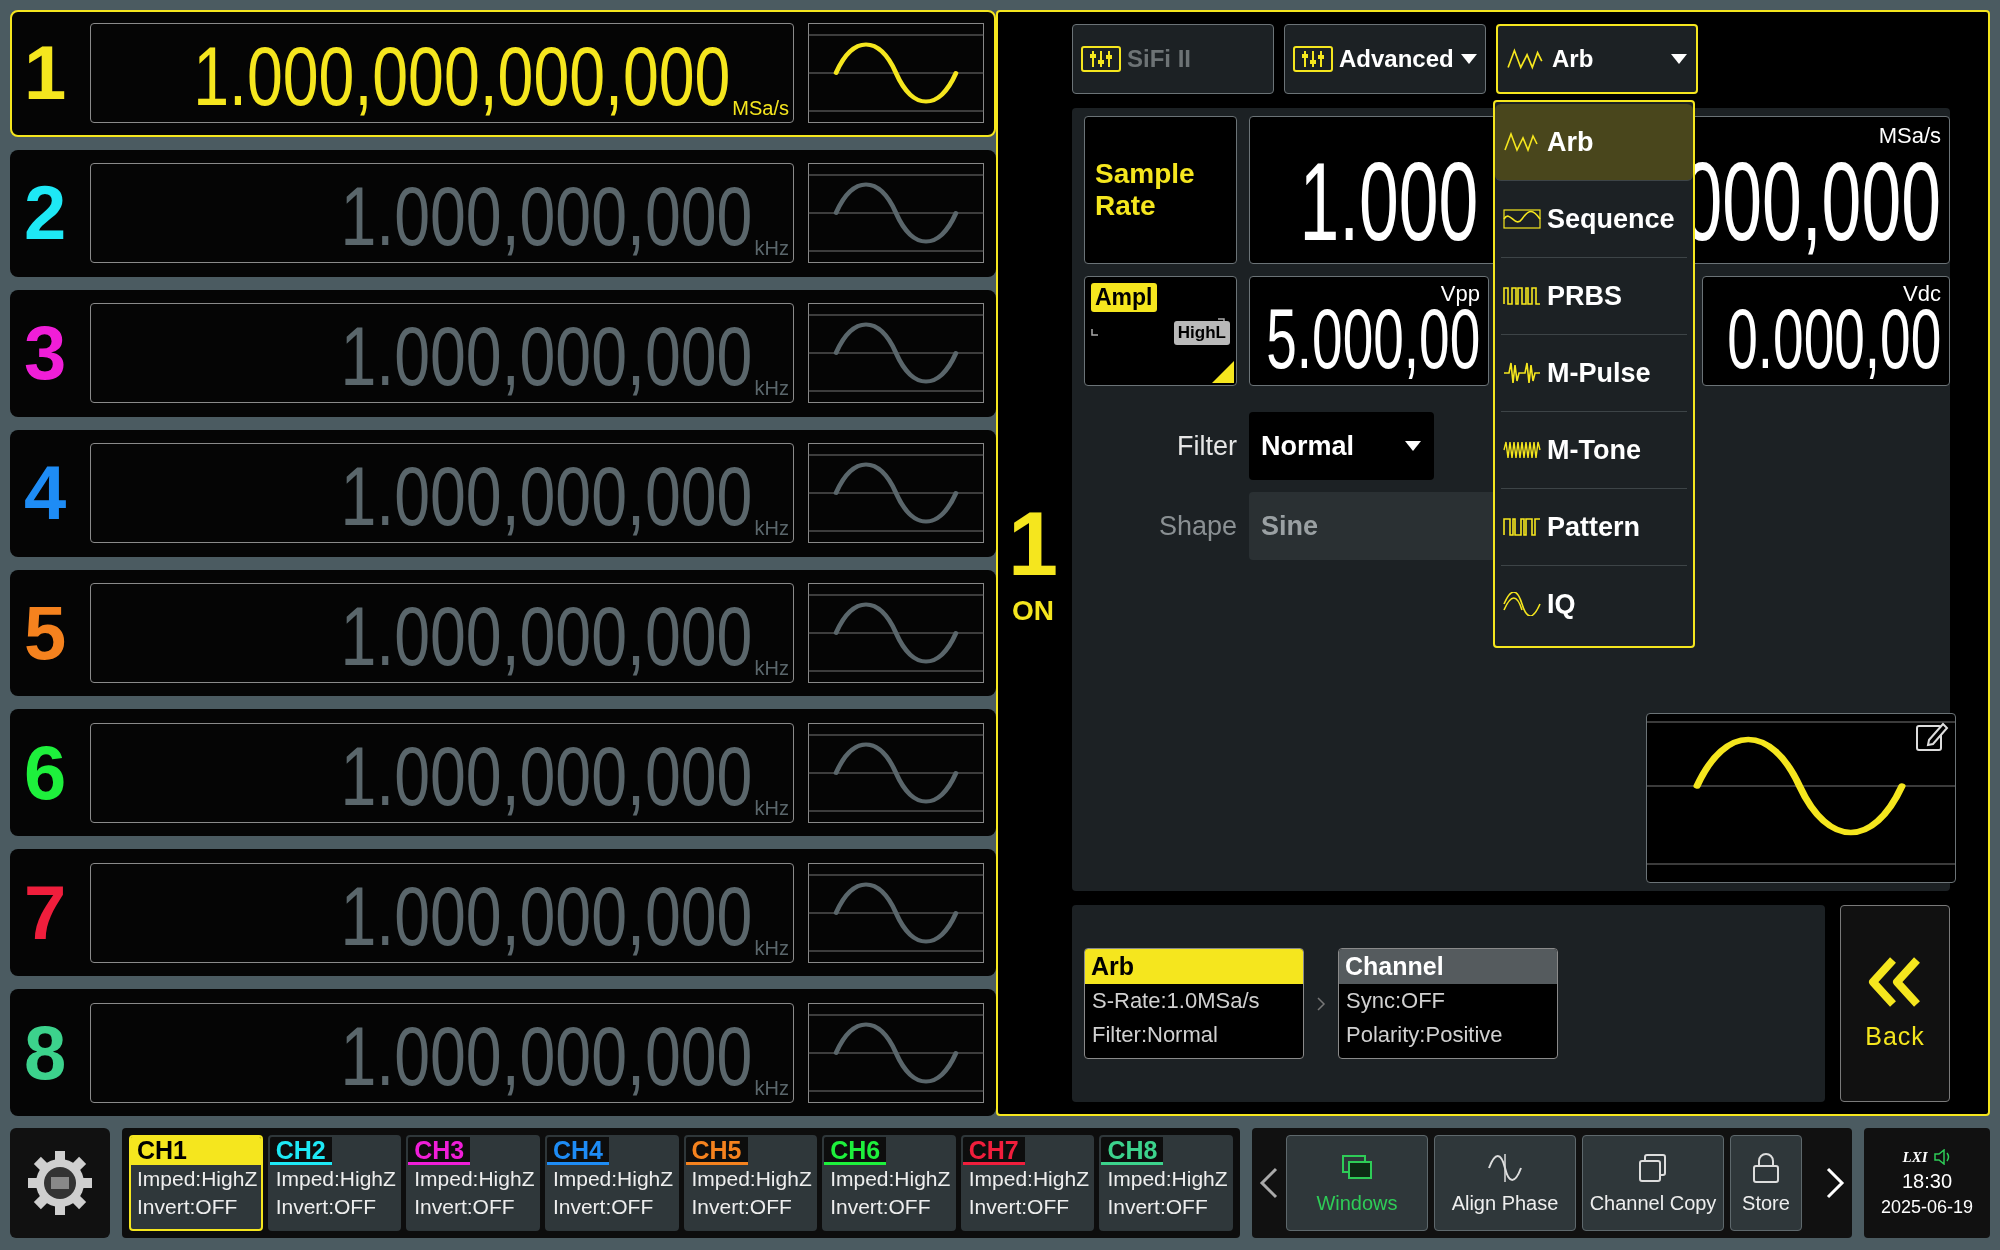 Image resolution: width=2000 pixels, height=1250 pixels. I want to click on lxi-logo: LXI, so click(1915, 1157).